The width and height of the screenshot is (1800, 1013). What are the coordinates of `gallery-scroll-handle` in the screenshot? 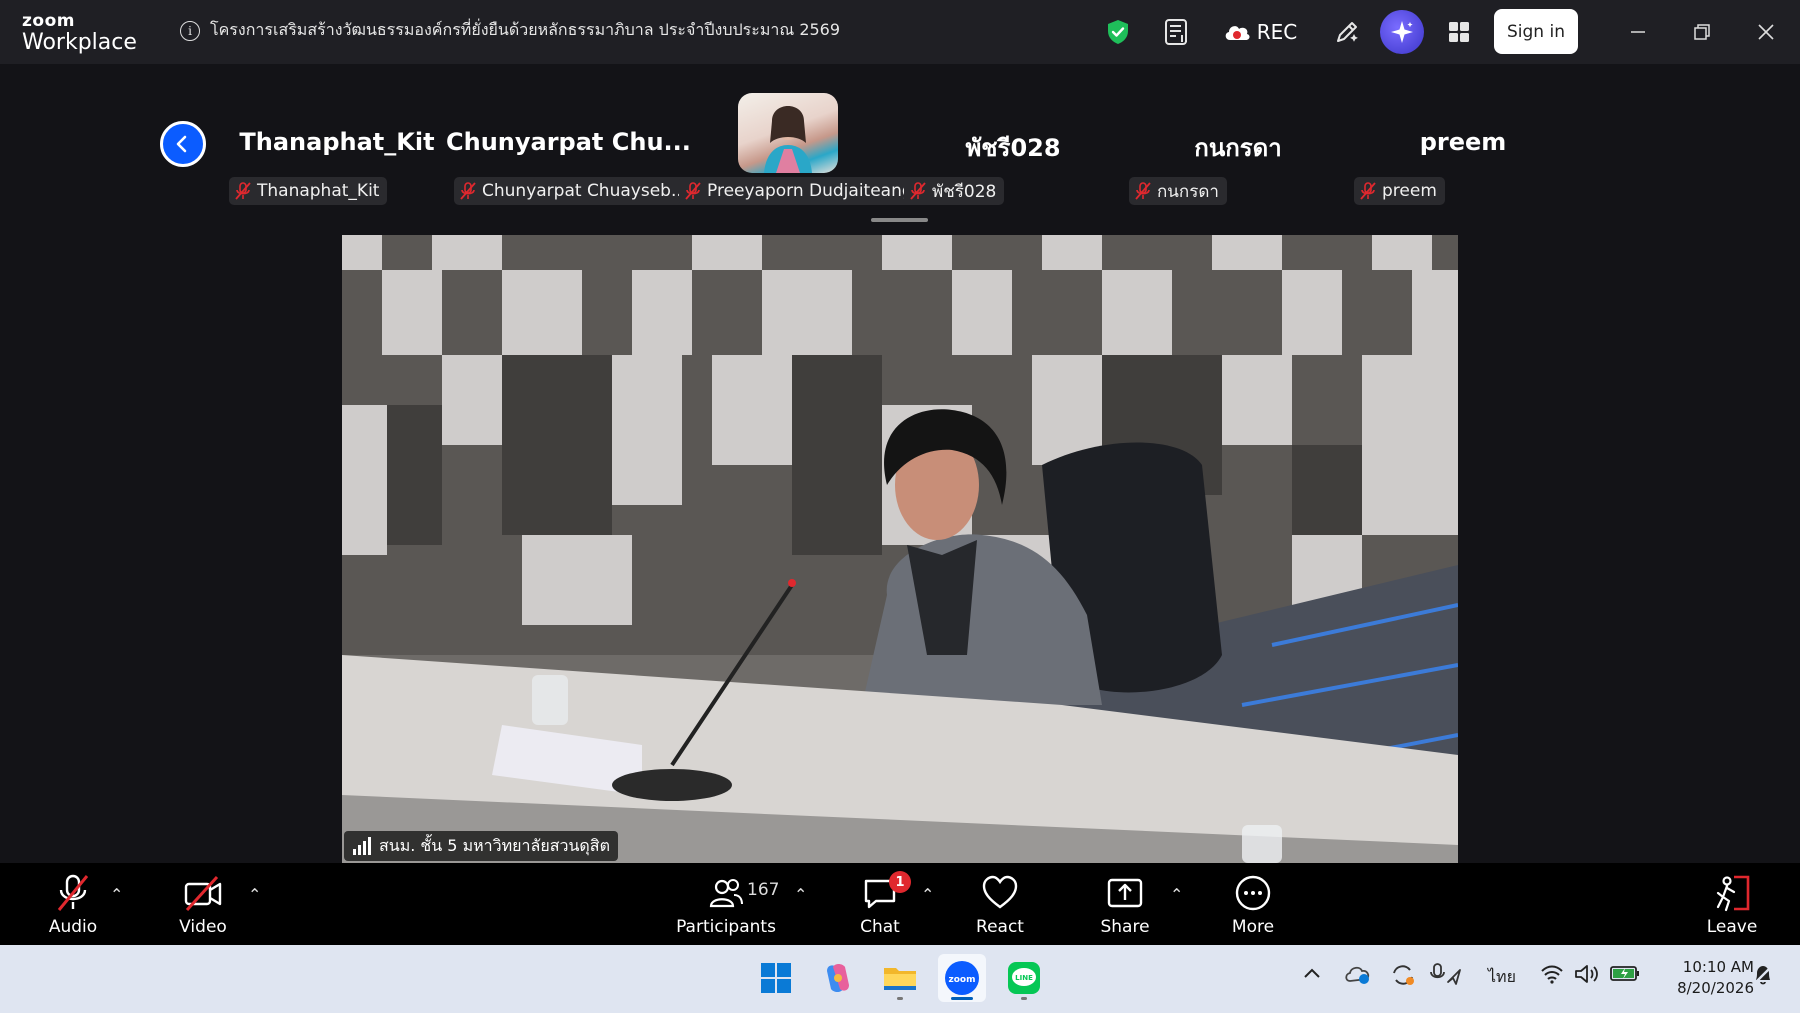 It's located at (899, 220).